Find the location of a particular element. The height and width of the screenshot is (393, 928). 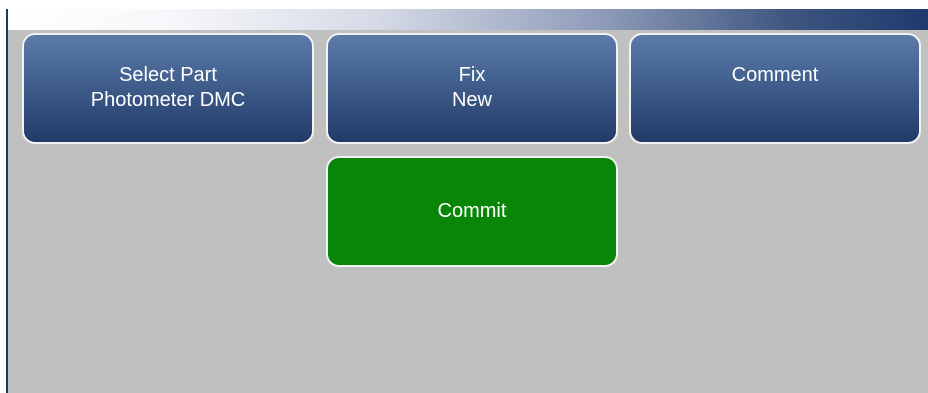

commit-label: Commit is located at coordinates (472, 211).